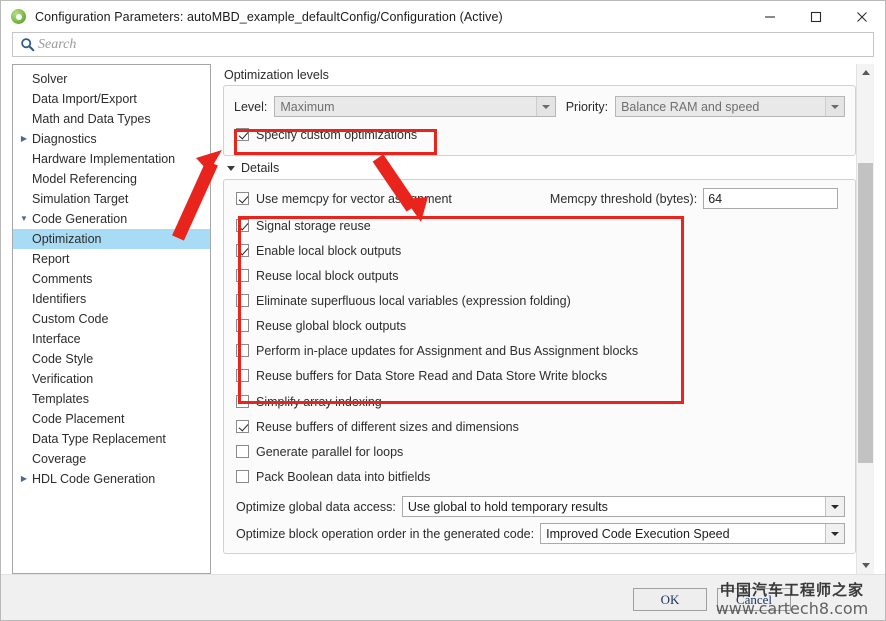 Image resolution: width=886 pixels, height=621 pixels. What do you see at coordinates (507, 506) in the screenshot?
I see `optimize-global-data-access-value: Use global to hold temporary results` at bounding box center [507, 506].